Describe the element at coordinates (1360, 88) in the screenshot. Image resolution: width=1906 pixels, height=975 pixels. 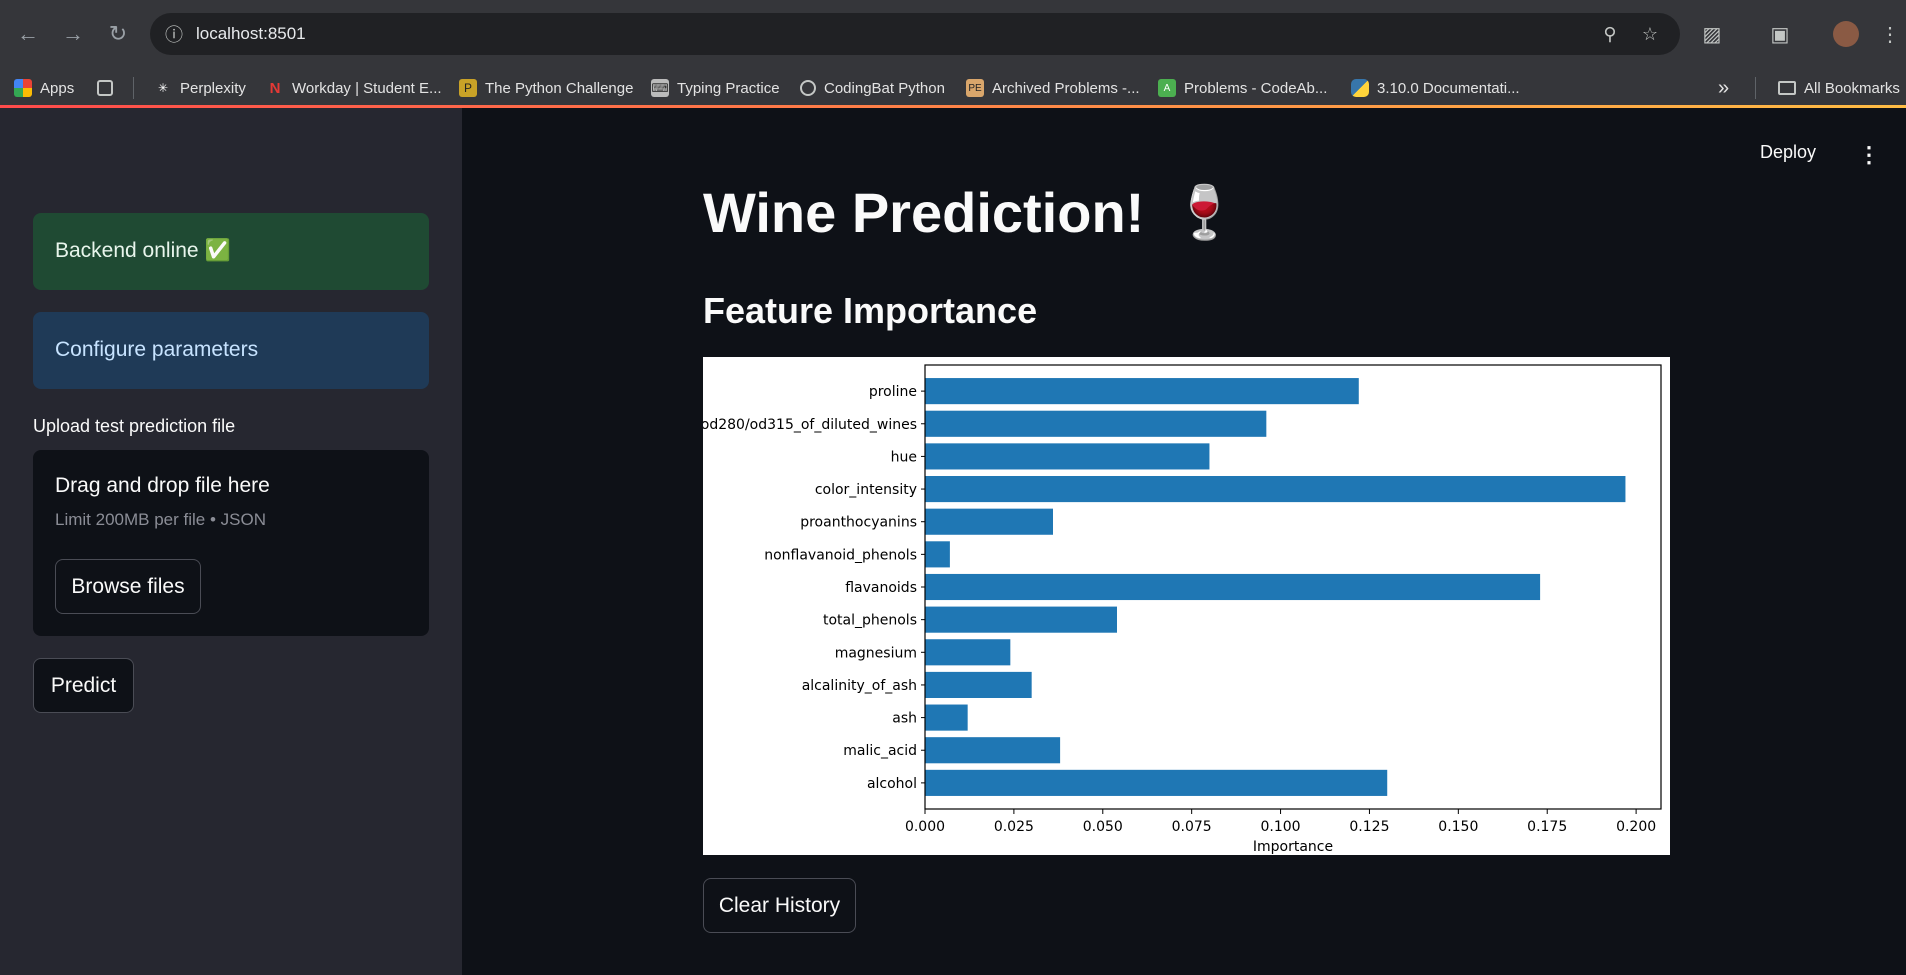
I see `python-logo-icon` at that location.